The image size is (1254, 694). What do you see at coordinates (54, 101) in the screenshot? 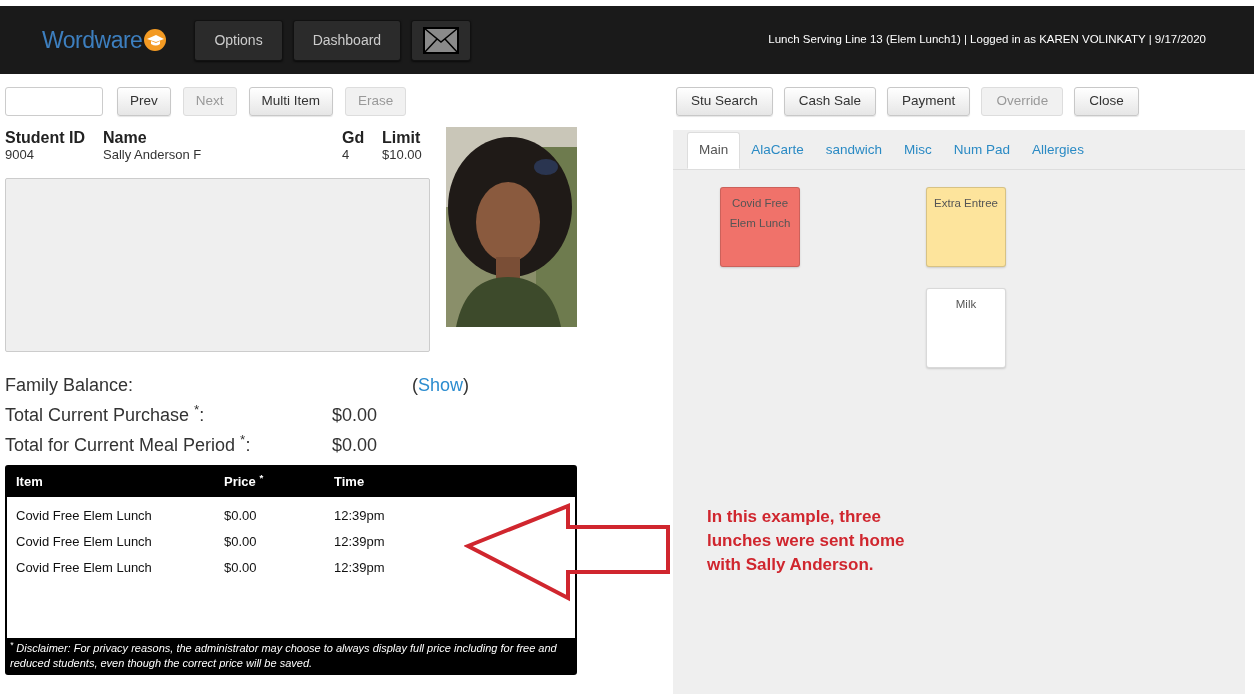
I see `search-field` at bounding box center [54, 101].